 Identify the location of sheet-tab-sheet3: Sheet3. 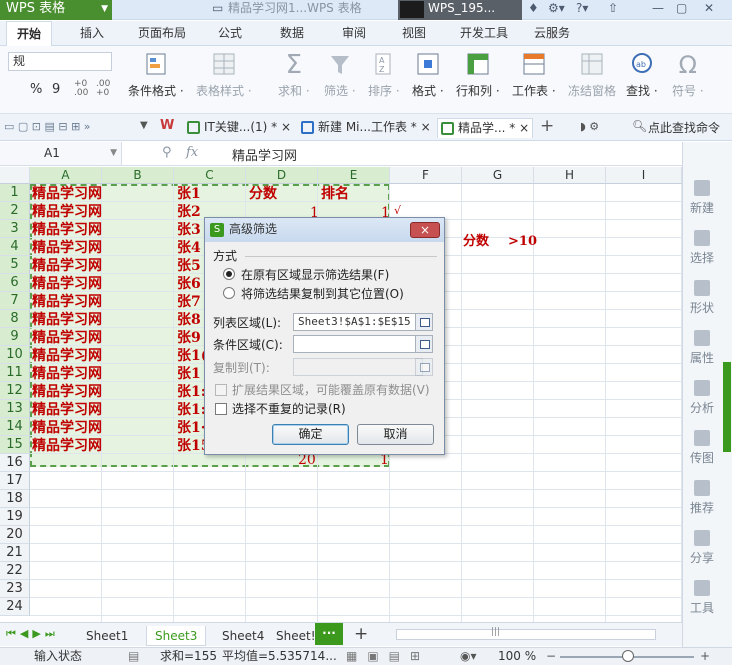
(176, 636).